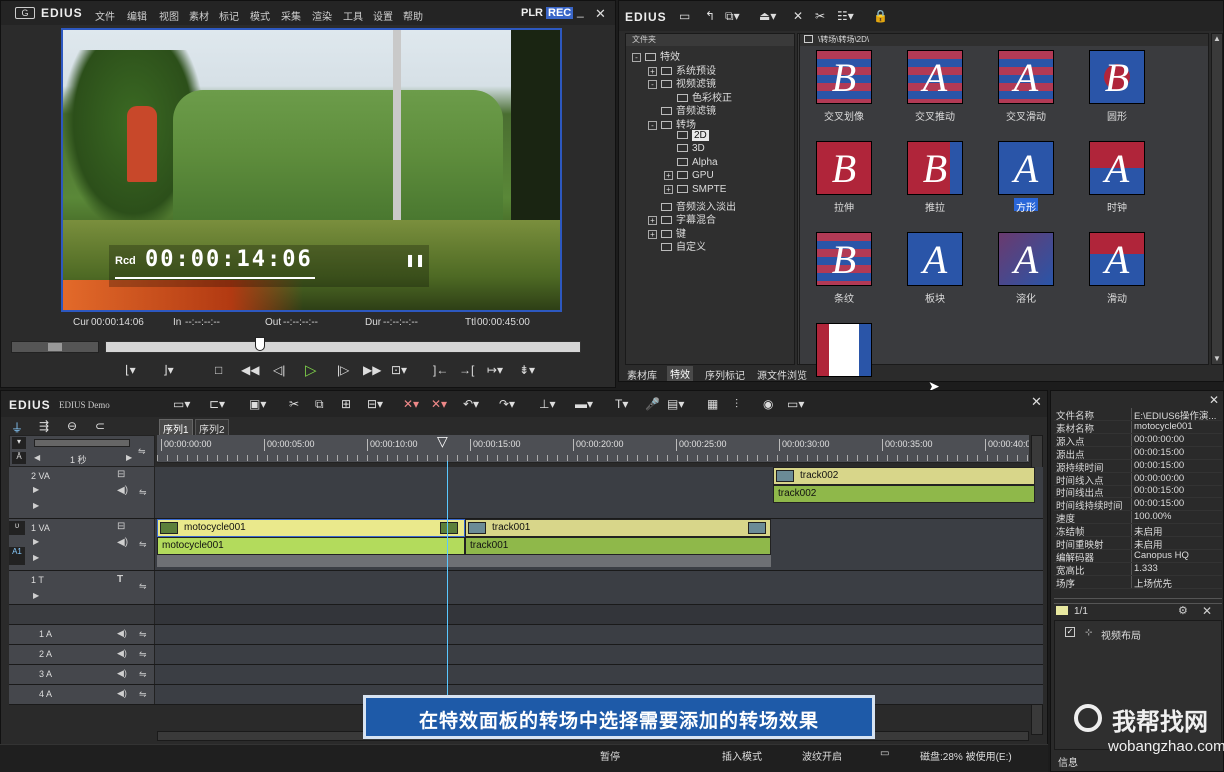  What do you see at coordinates (904, 494) in the screenshot?
I see `clip-track002-audio: track002` at bounding box center [904, 494].